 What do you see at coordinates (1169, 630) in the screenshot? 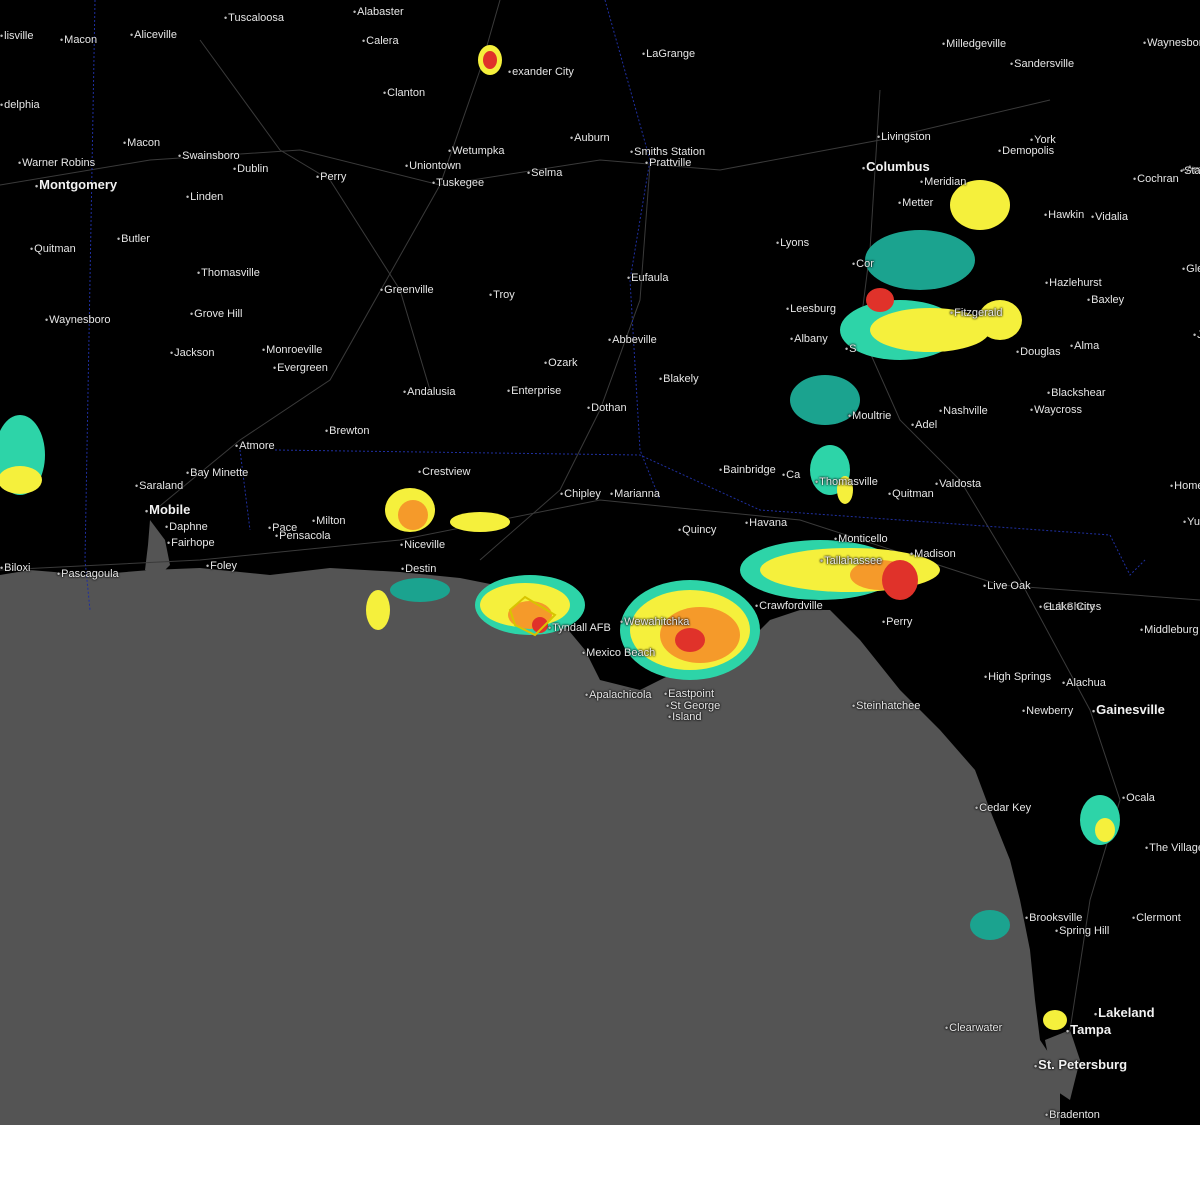
I see `city-label: Middleburg` at bounding box center [1169, 630].